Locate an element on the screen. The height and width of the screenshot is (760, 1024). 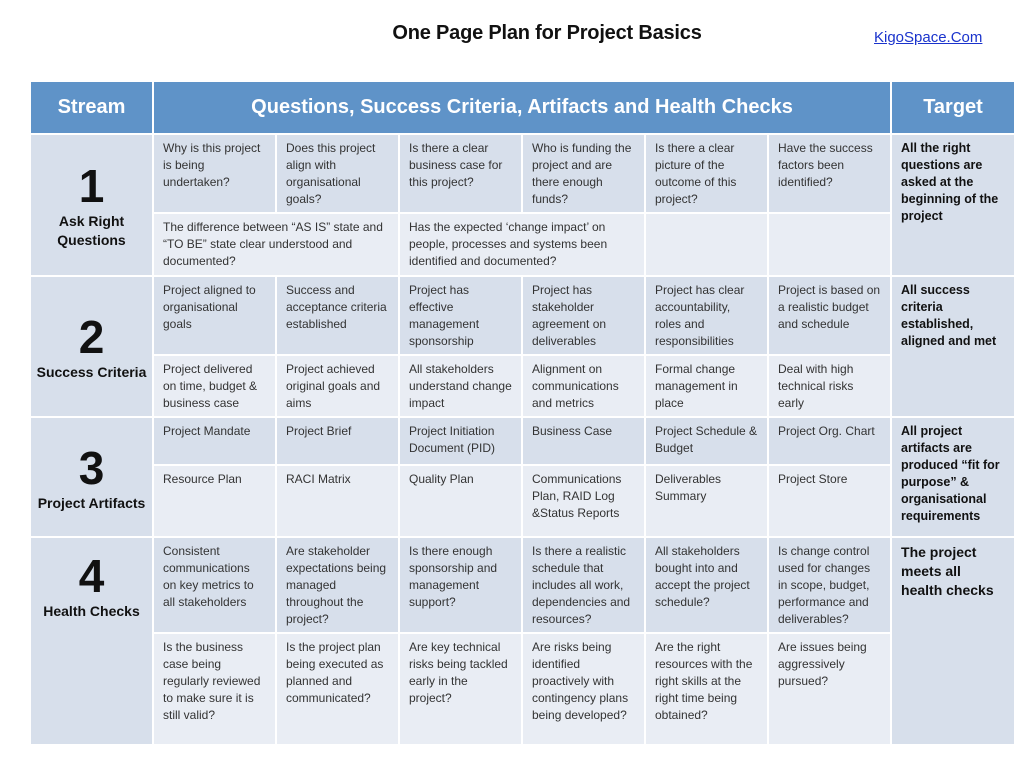
stream-number: 2 is located at coordinates (91, 337).